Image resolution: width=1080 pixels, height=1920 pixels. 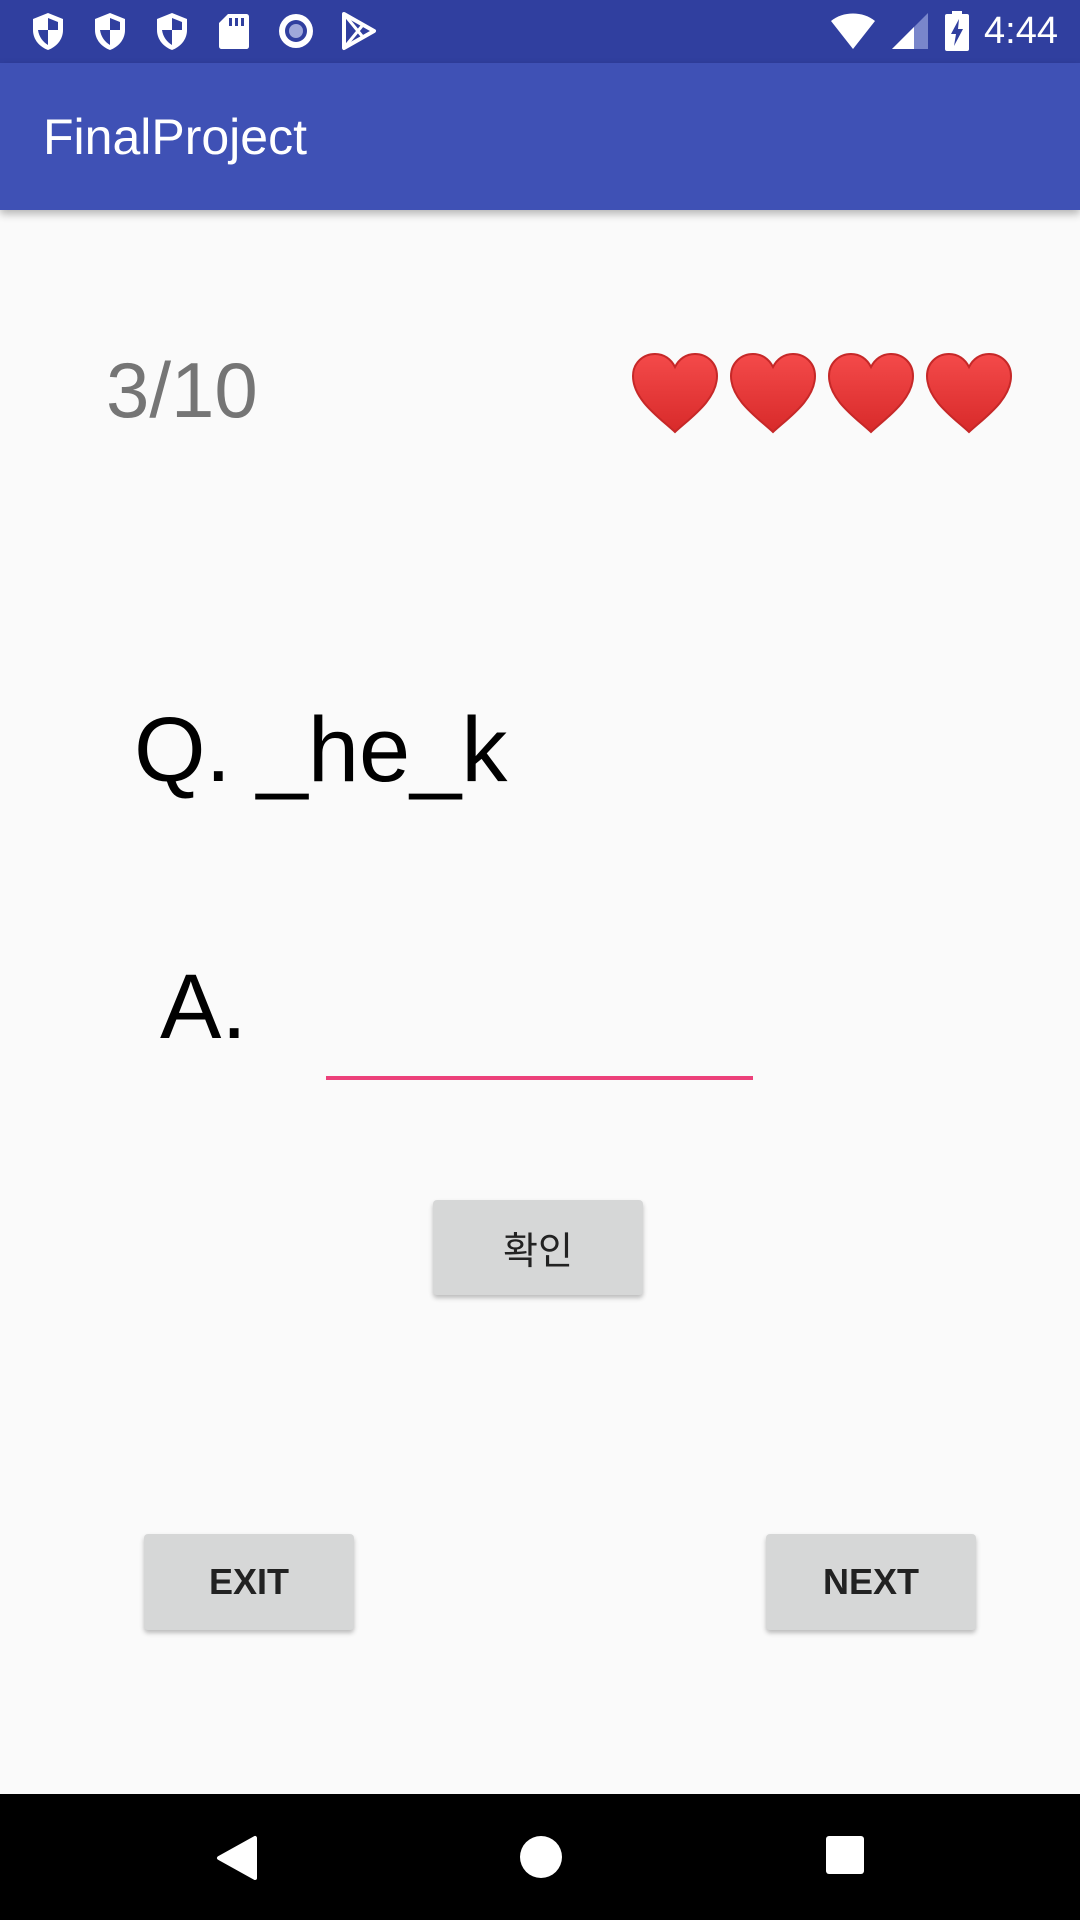 What do you see at coordinates (237, 1858) in the screenshot?
I see `back-icon` at bounding box center [237, 1858].